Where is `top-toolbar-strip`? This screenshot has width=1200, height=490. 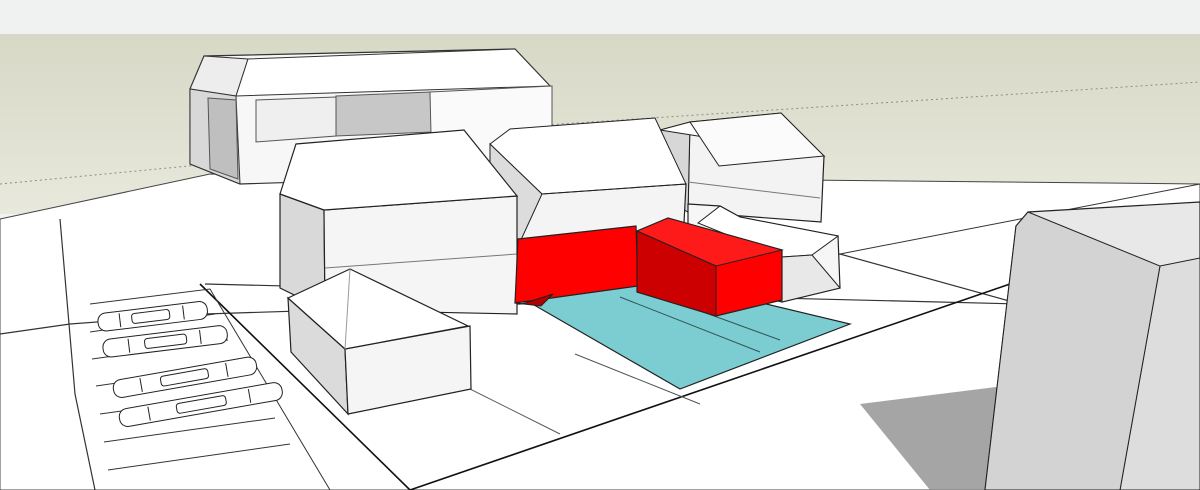 top-toolbar-strip is located at coordinates (600, 17).